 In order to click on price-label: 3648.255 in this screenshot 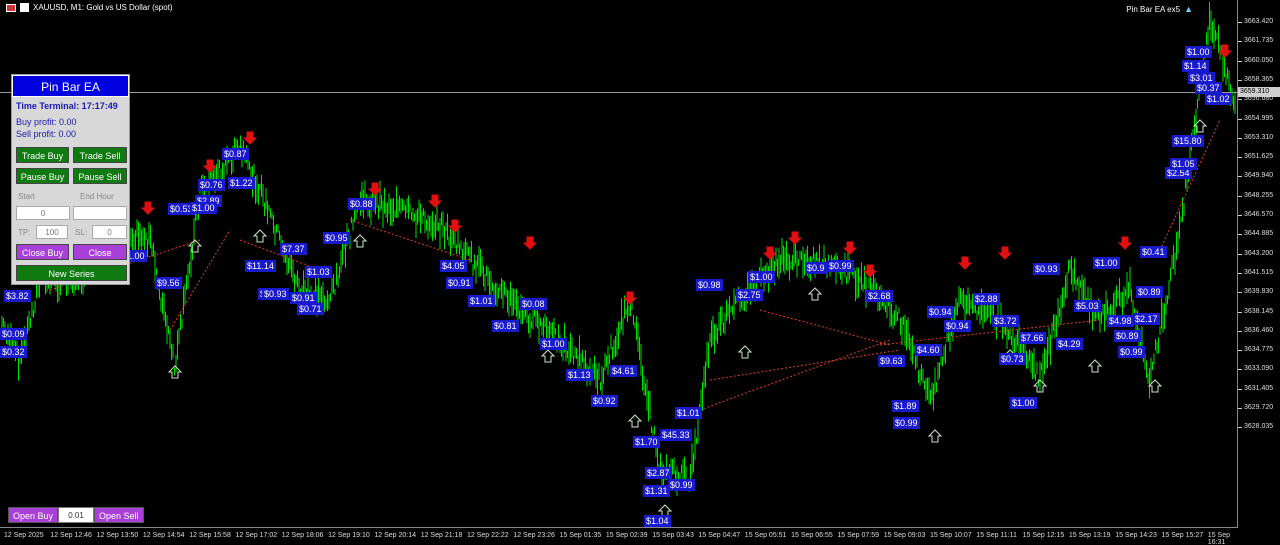, I will do `click(1259, 195)`.